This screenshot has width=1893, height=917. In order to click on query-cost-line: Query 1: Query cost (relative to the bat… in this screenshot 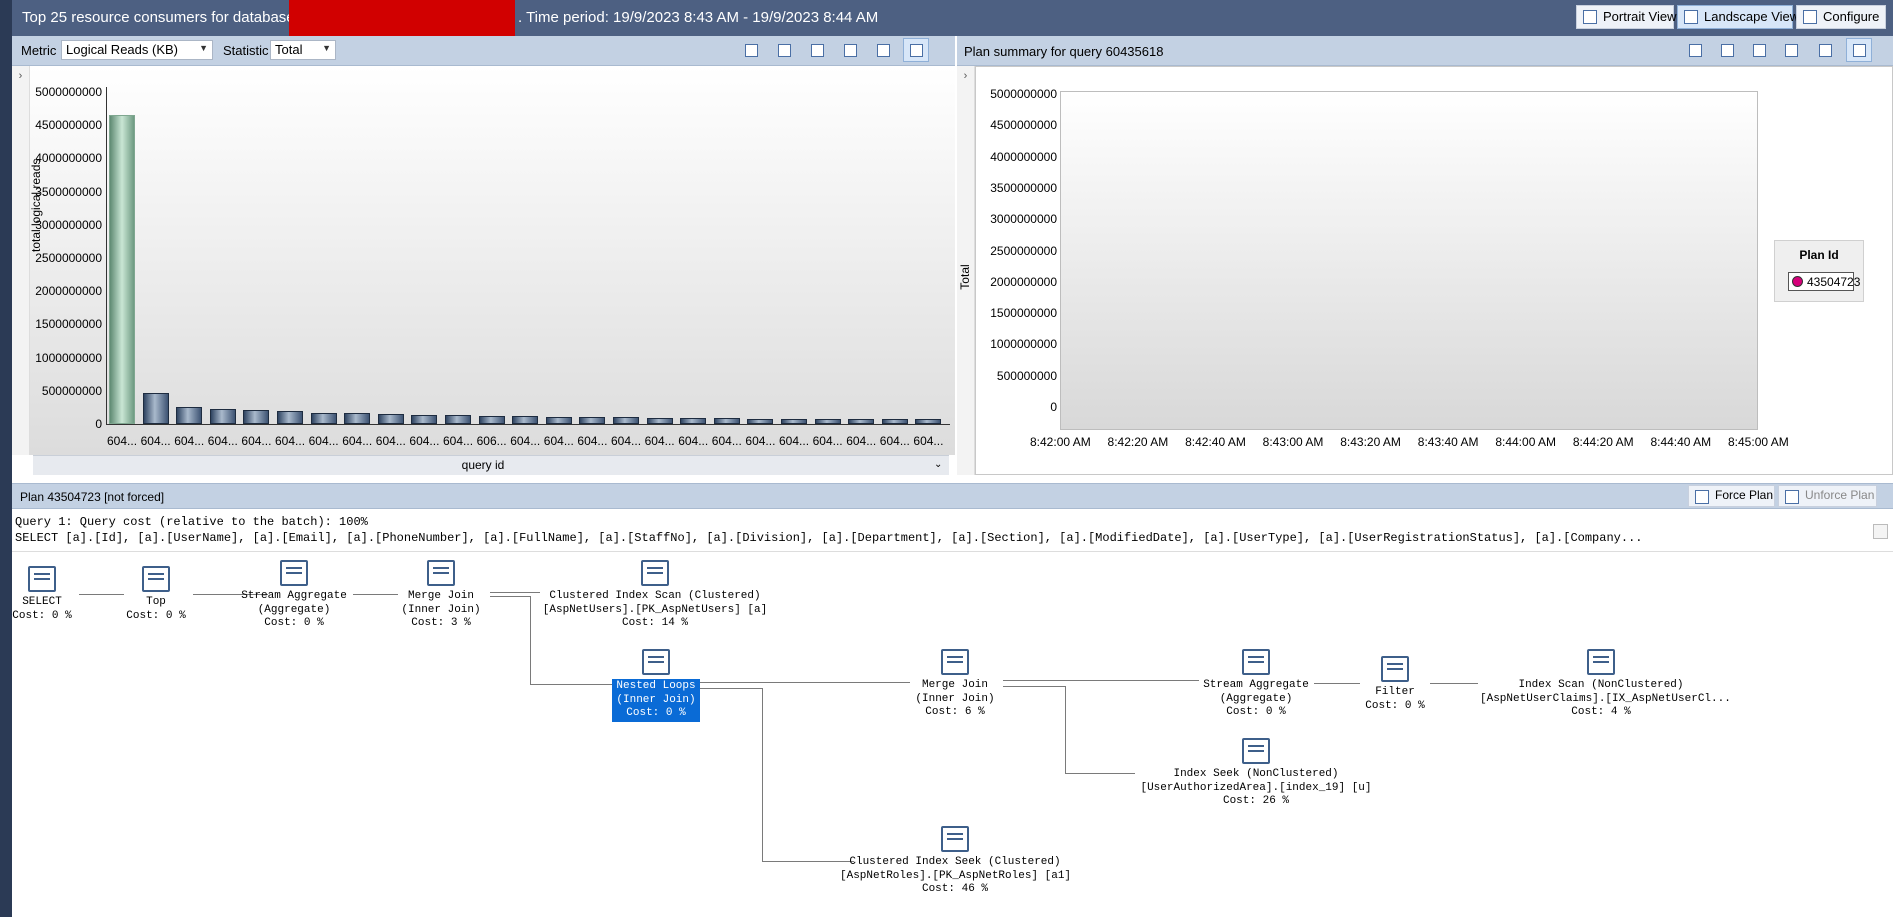, I will do `click(191, 522)`.